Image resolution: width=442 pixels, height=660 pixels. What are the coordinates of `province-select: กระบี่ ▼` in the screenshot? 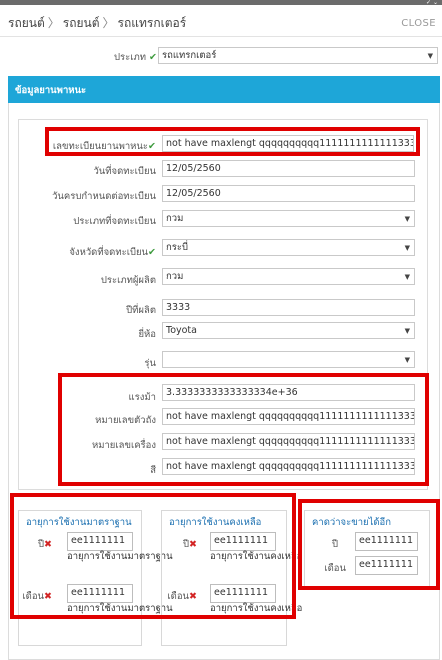 It's located at (288, 247).